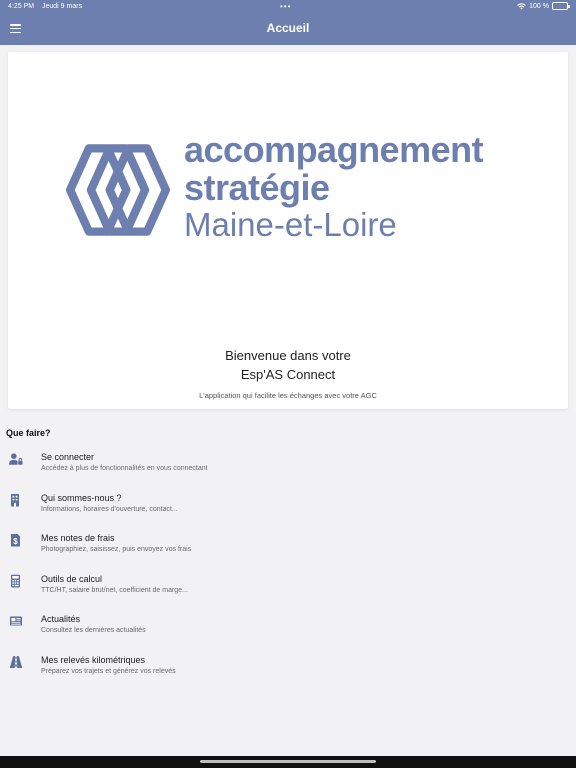 The image size is (576, 768). I want to click on multitasking-dots-icon: •••, so click(285, 6).